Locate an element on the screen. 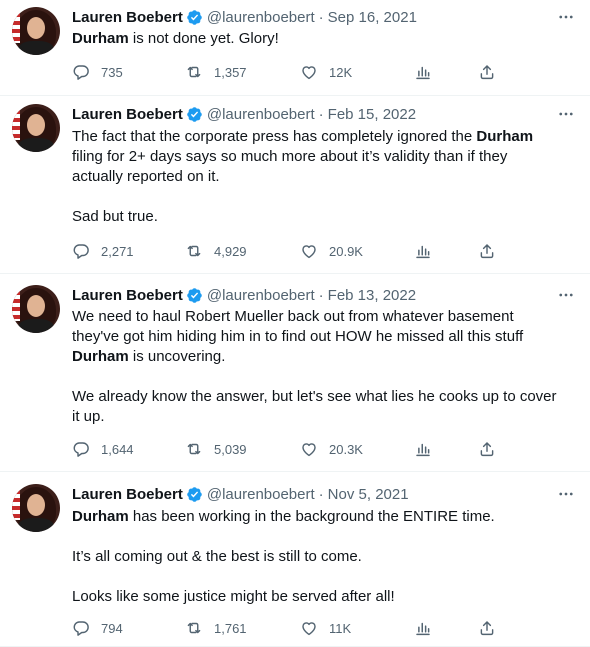 The image size is (590, 647). tweet-actions: 2,271 4,929 20.9K is located at coordinates (292, 251).